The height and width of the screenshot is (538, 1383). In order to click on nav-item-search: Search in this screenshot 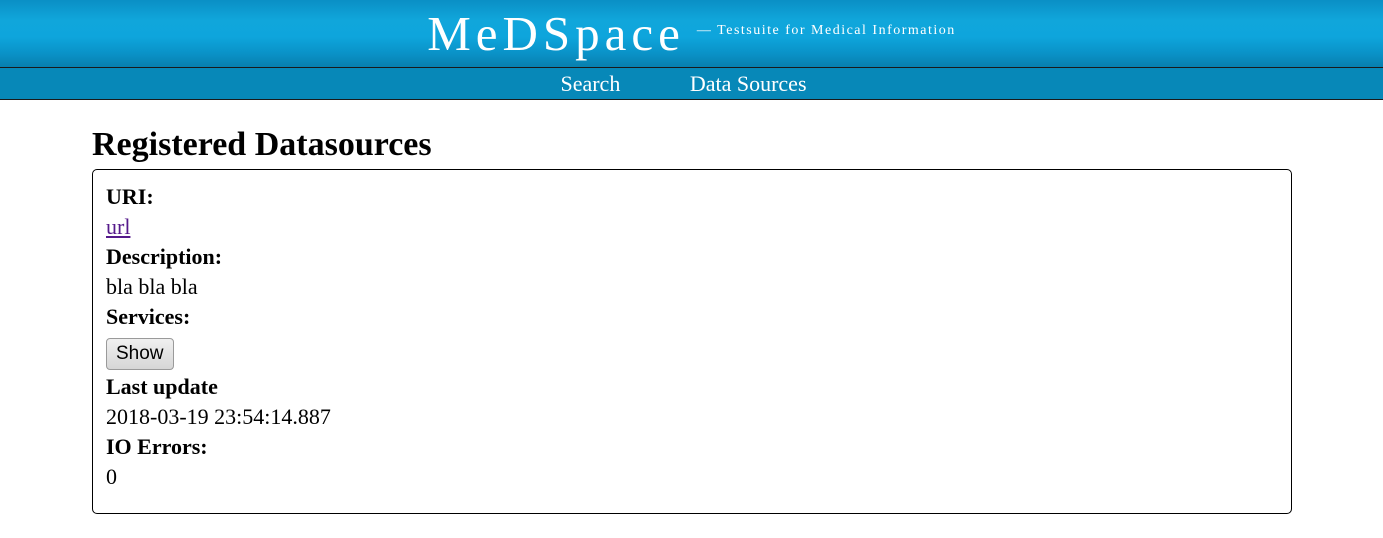, I will do `click(590, 83)`.